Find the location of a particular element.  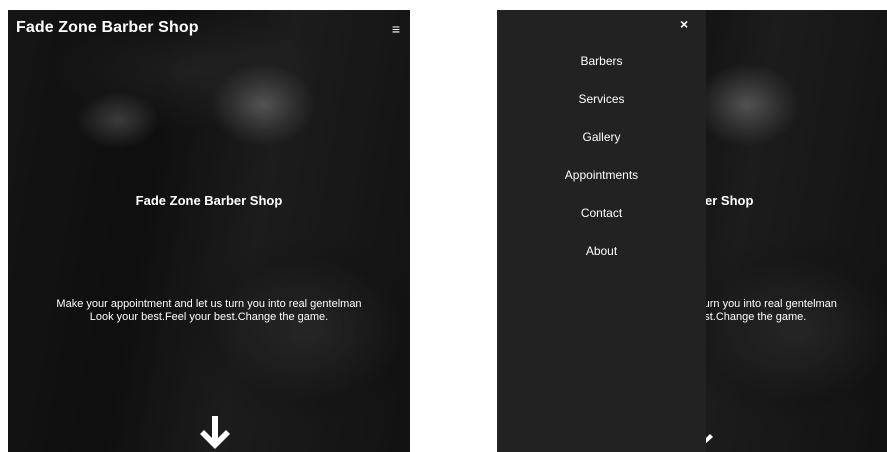

hero-title: Fade Zone Barber Shop is located at coordinates (209, 200).